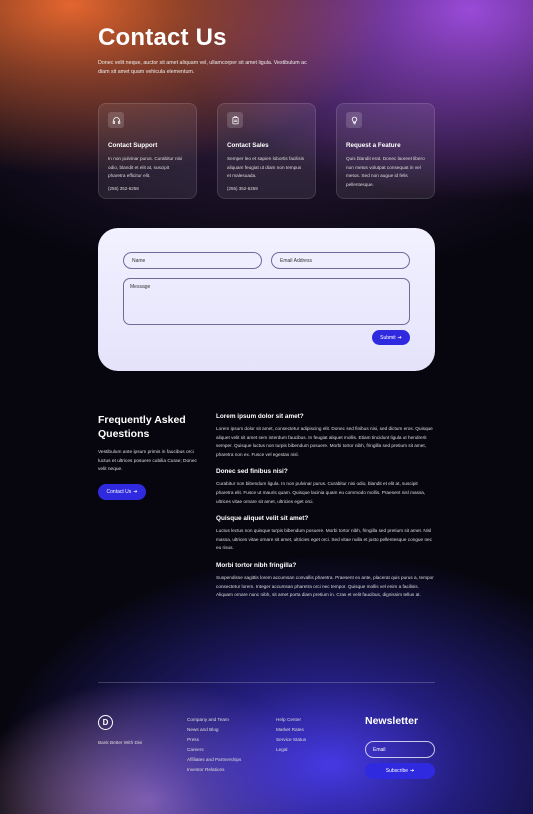 The width and height of the screenshot is (533, 814). I want to click on footer-link: Market Rates, so click(291, 730).